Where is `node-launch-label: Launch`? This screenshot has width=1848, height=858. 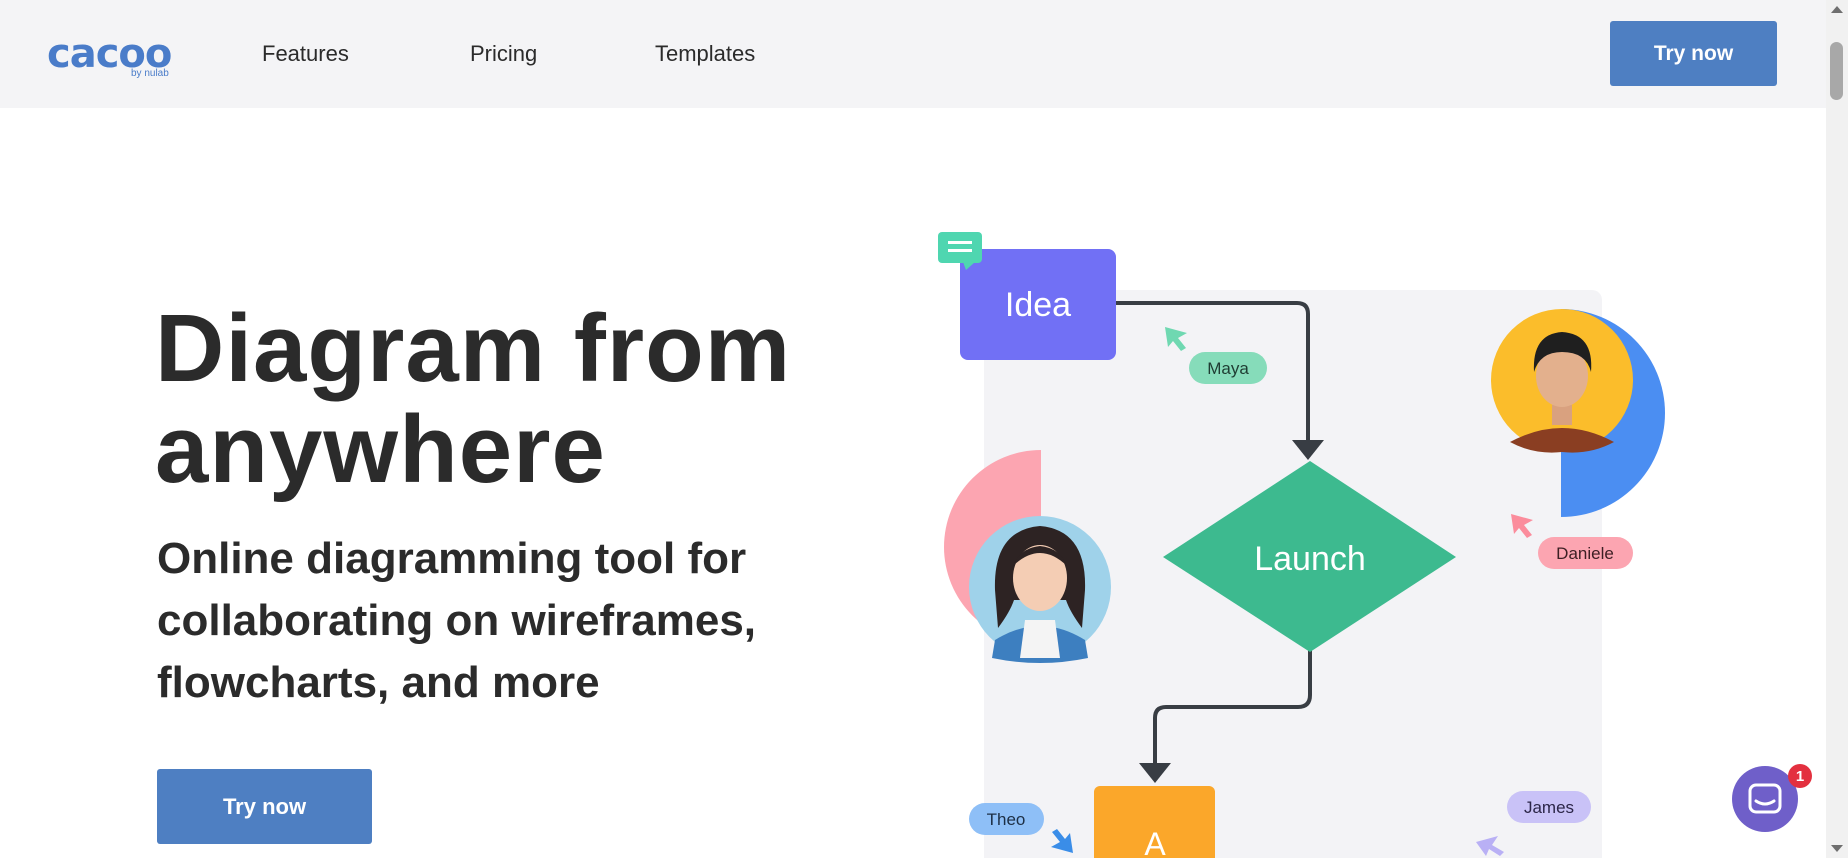
node-launch-label: Launch is located at coordinates (1310, 559).